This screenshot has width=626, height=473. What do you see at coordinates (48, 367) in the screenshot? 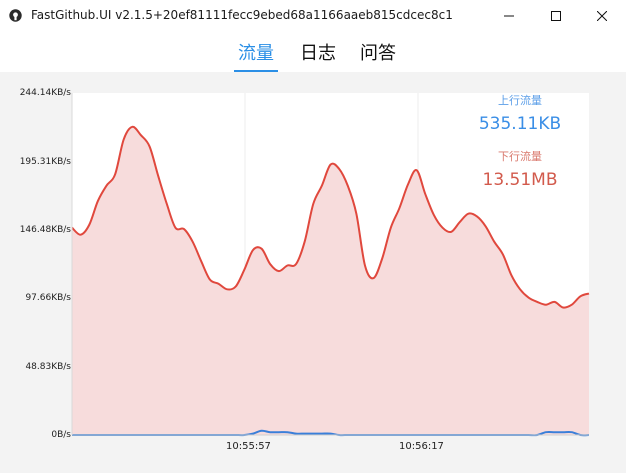
I see `y-tick-label: 48.83KB/s` at bounding box center [48, 367].